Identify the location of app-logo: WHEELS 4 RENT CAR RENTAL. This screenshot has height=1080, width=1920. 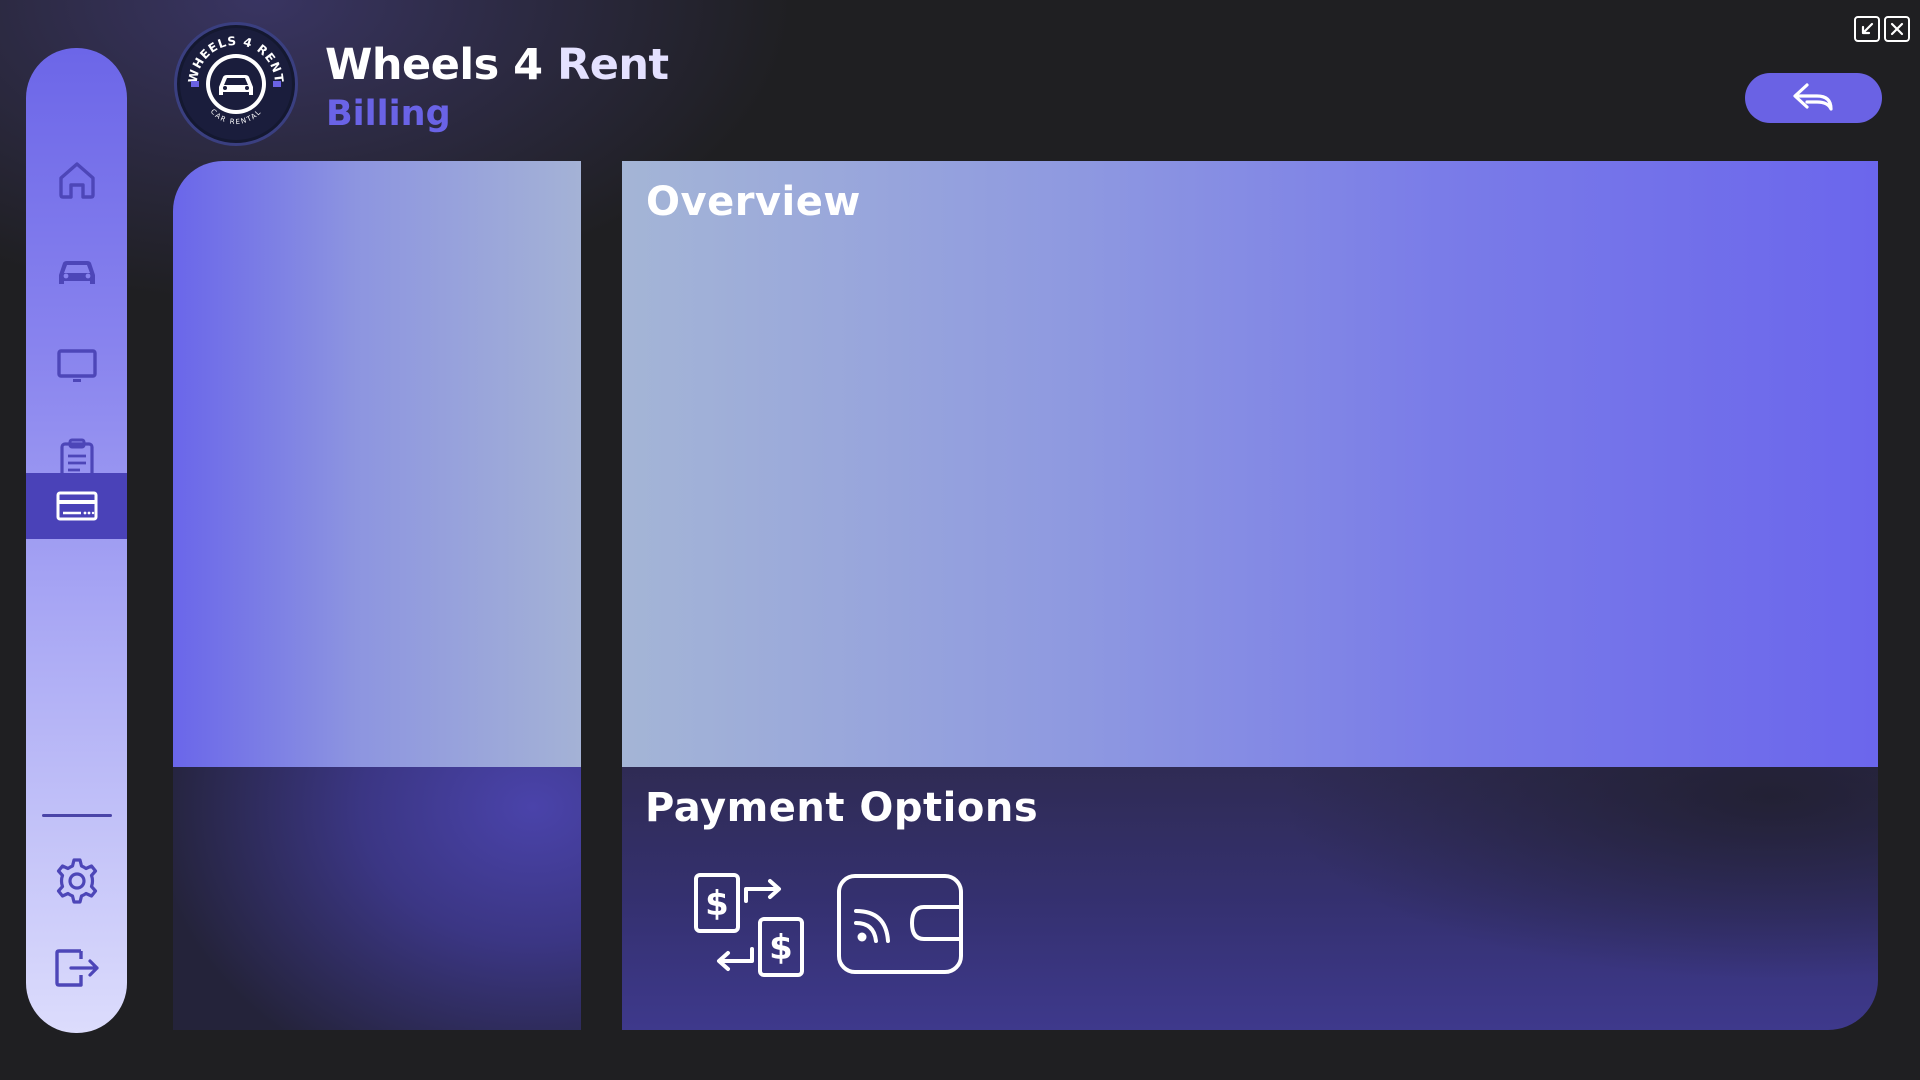
(236, 84).